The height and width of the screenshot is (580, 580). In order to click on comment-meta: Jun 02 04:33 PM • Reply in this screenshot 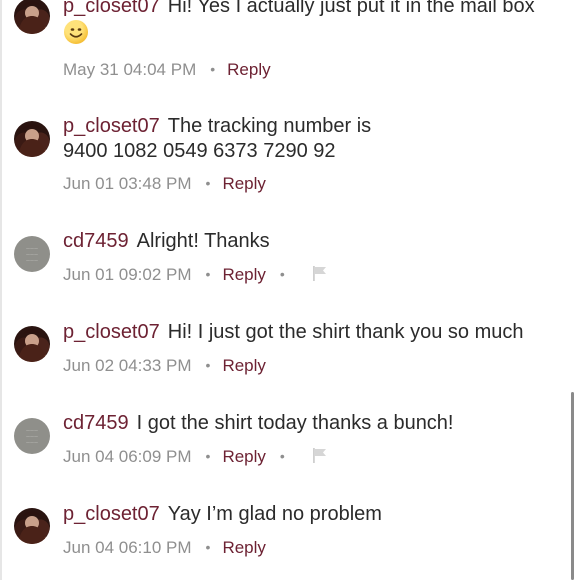, I will do `click(164, 365)`.